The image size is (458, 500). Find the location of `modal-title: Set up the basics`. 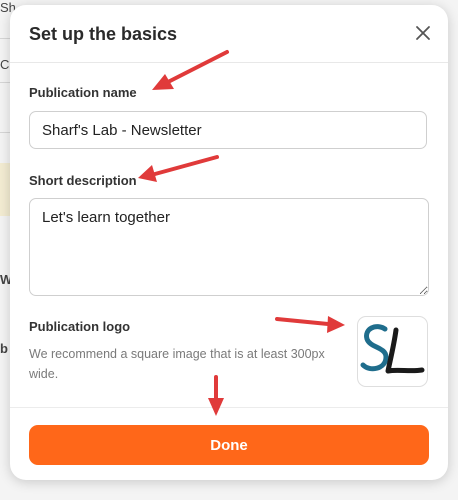

modal-title: Set up the basics is located at coordinates (103, 34).